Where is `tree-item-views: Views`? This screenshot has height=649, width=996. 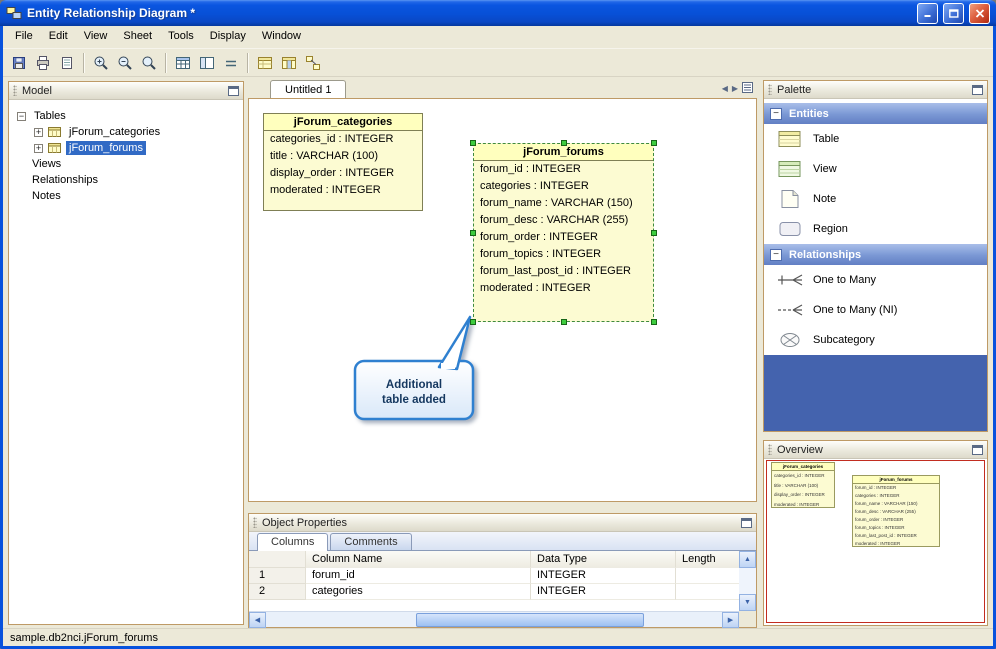 tree-item-views: Views is located at coordinates (126, 164).